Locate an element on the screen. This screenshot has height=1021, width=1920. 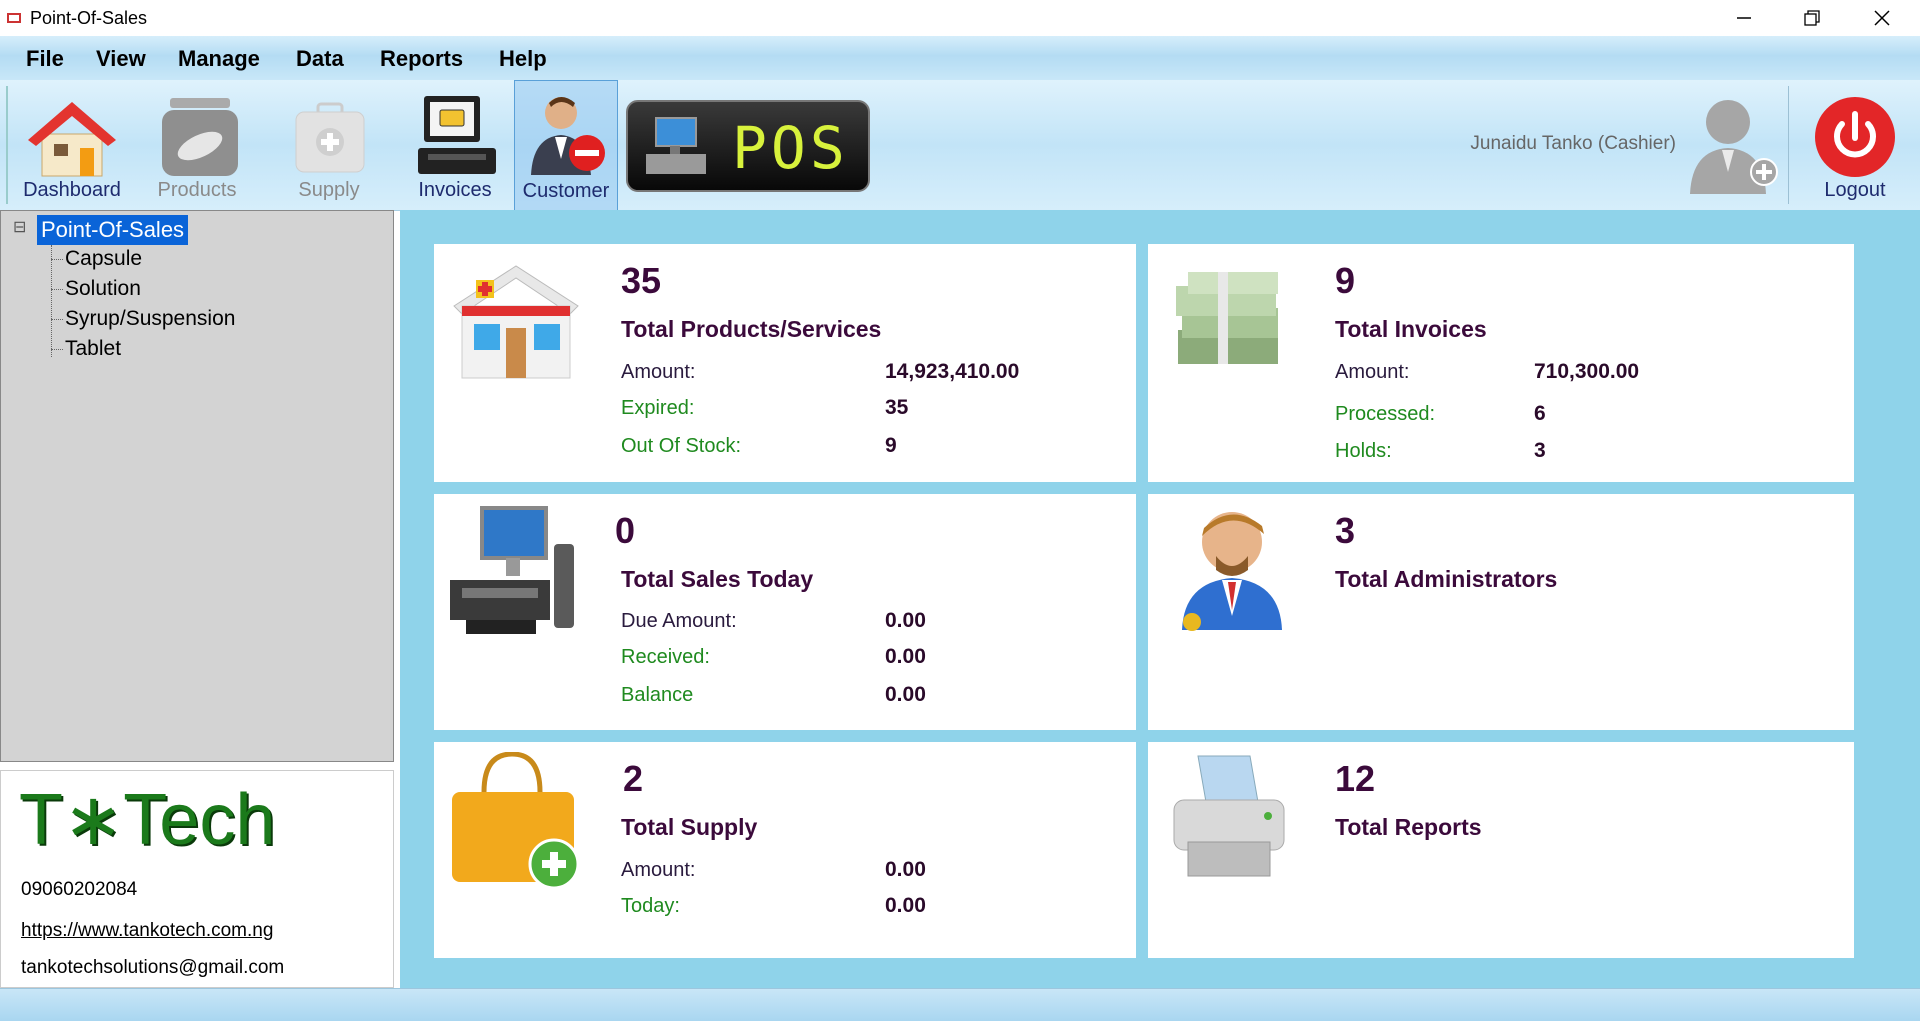
products-out-of-stock-label: Out Of Stock: is located at coordinates (681, 446).